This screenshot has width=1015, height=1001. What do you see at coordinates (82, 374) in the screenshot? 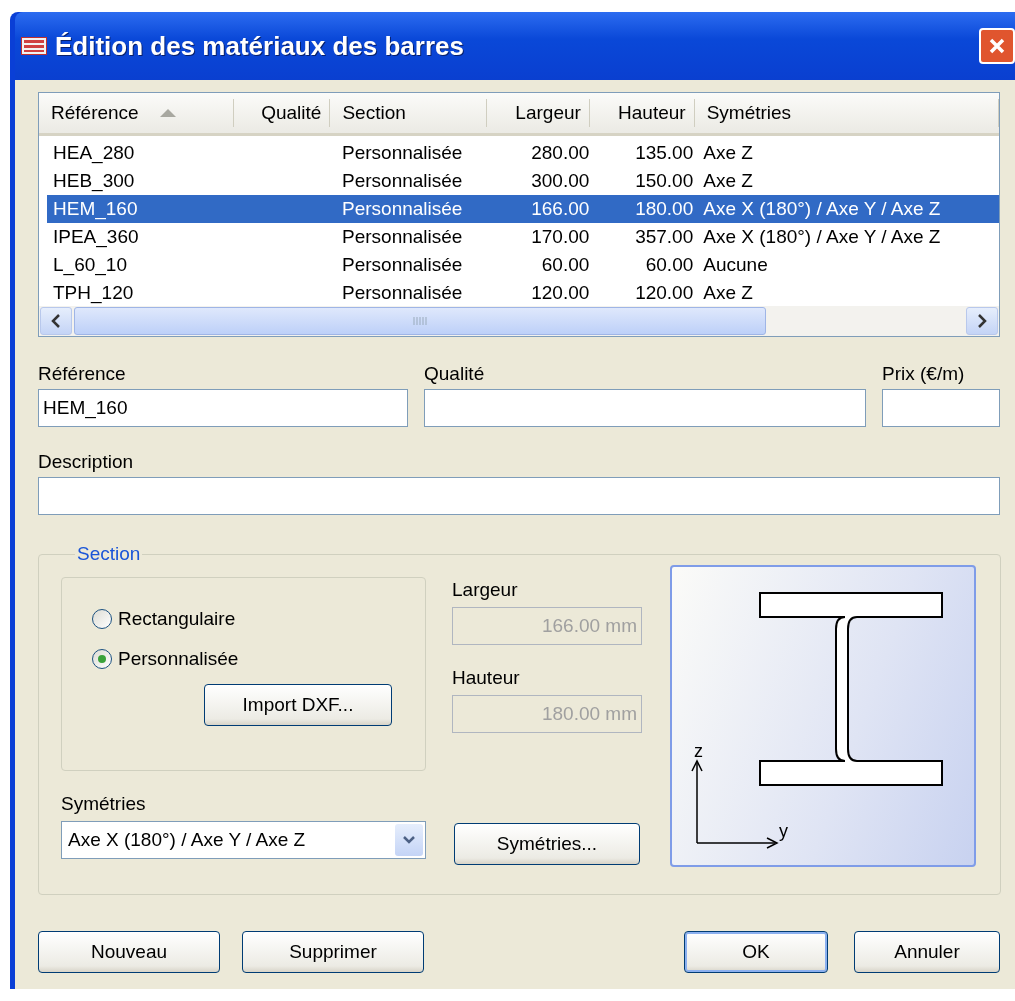
I see `field-label: Référence` at bounding box center [82, 374].